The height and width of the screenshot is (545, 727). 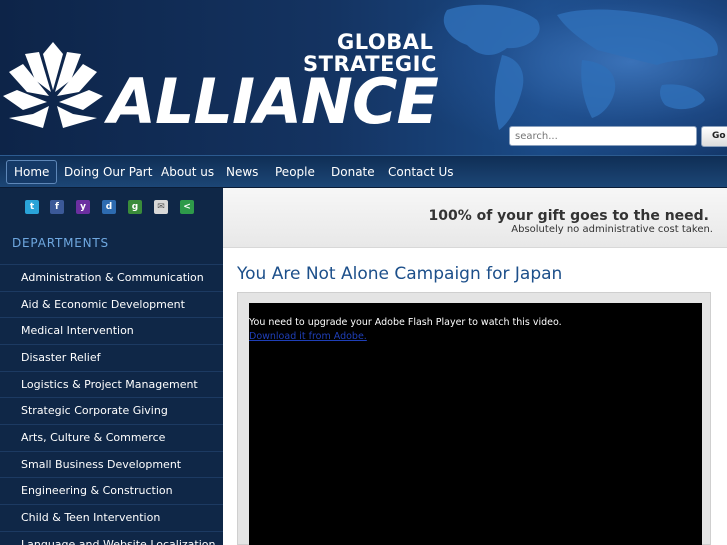 I want to click on nav-contact-us: Contact Us, so click(x=421, y=172).